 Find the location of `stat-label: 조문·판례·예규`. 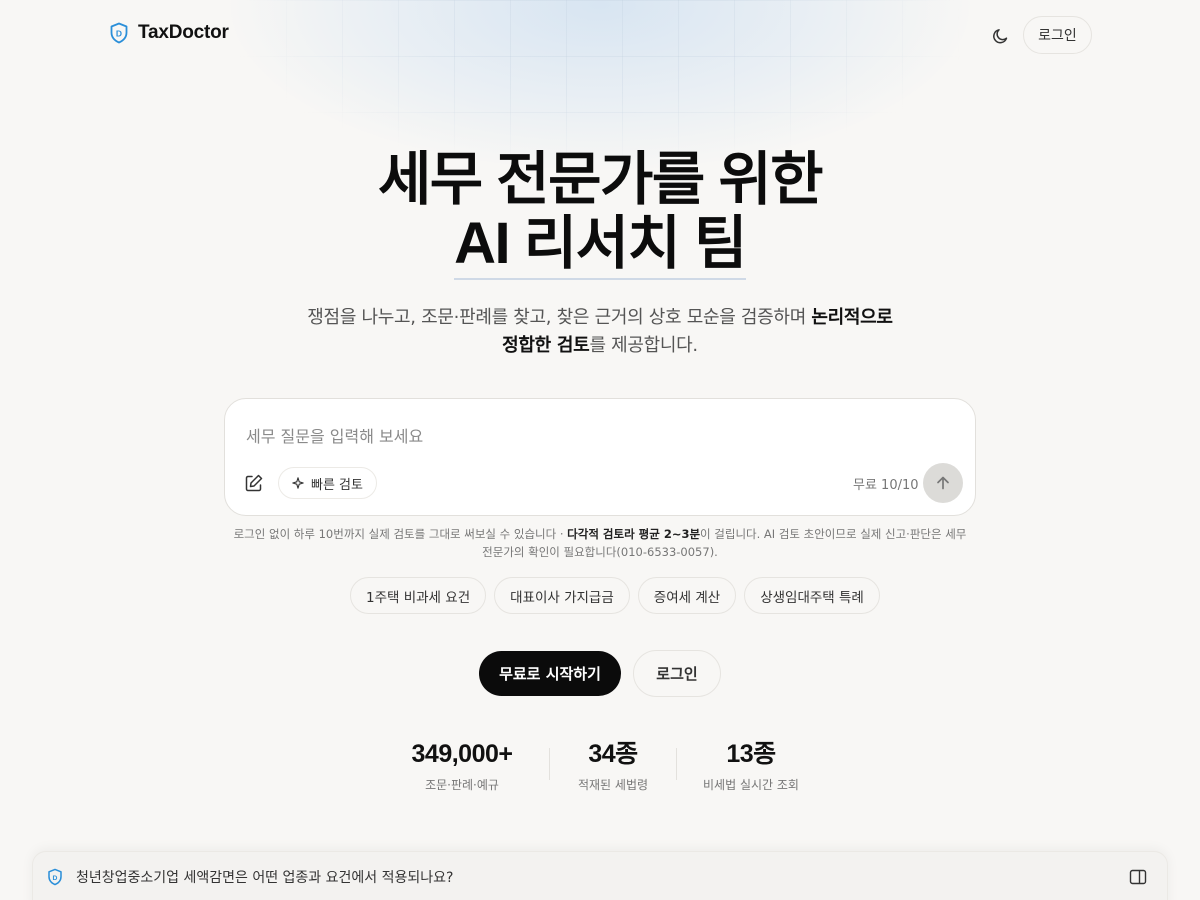

stat-label: 조문·판례·예규 is located at coordinates (462, 785).